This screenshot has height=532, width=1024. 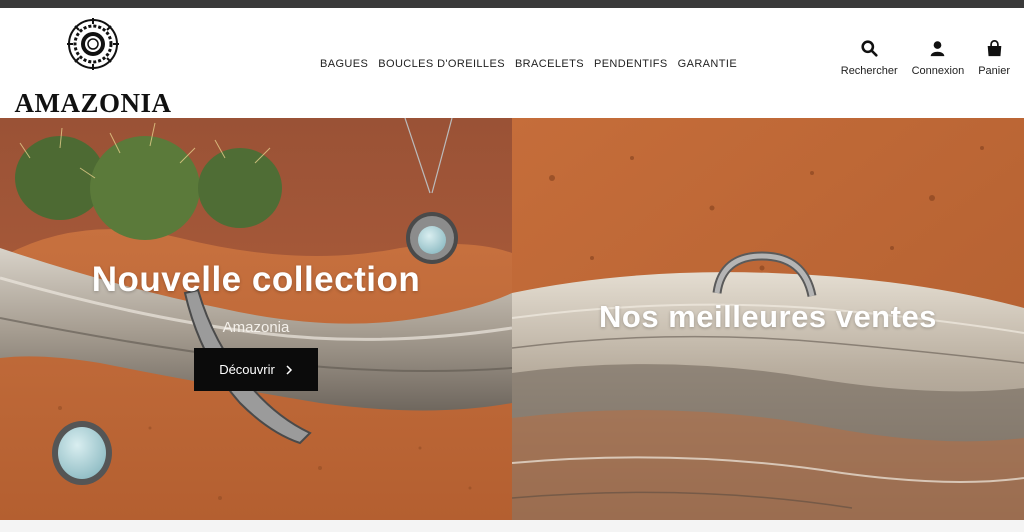 What do you see at coordinates (994, 71) in the screenshot?
I see `cart-label: Panier` at bounding box center [994, 71].